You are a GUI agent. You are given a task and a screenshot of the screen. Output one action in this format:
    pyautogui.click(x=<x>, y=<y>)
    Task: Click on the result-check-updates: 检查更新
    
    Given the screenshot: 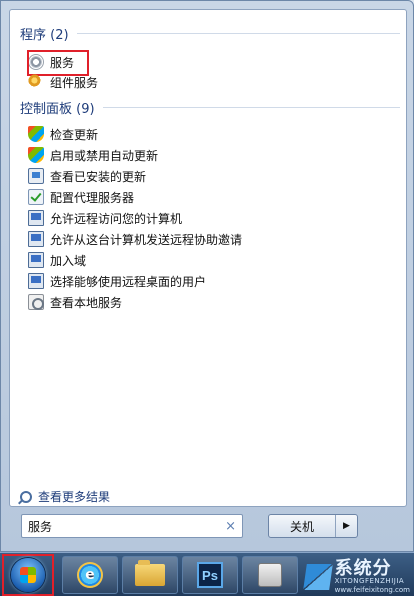 What is the action you would take?
    pyautogui.click(x=63, y=134)
    